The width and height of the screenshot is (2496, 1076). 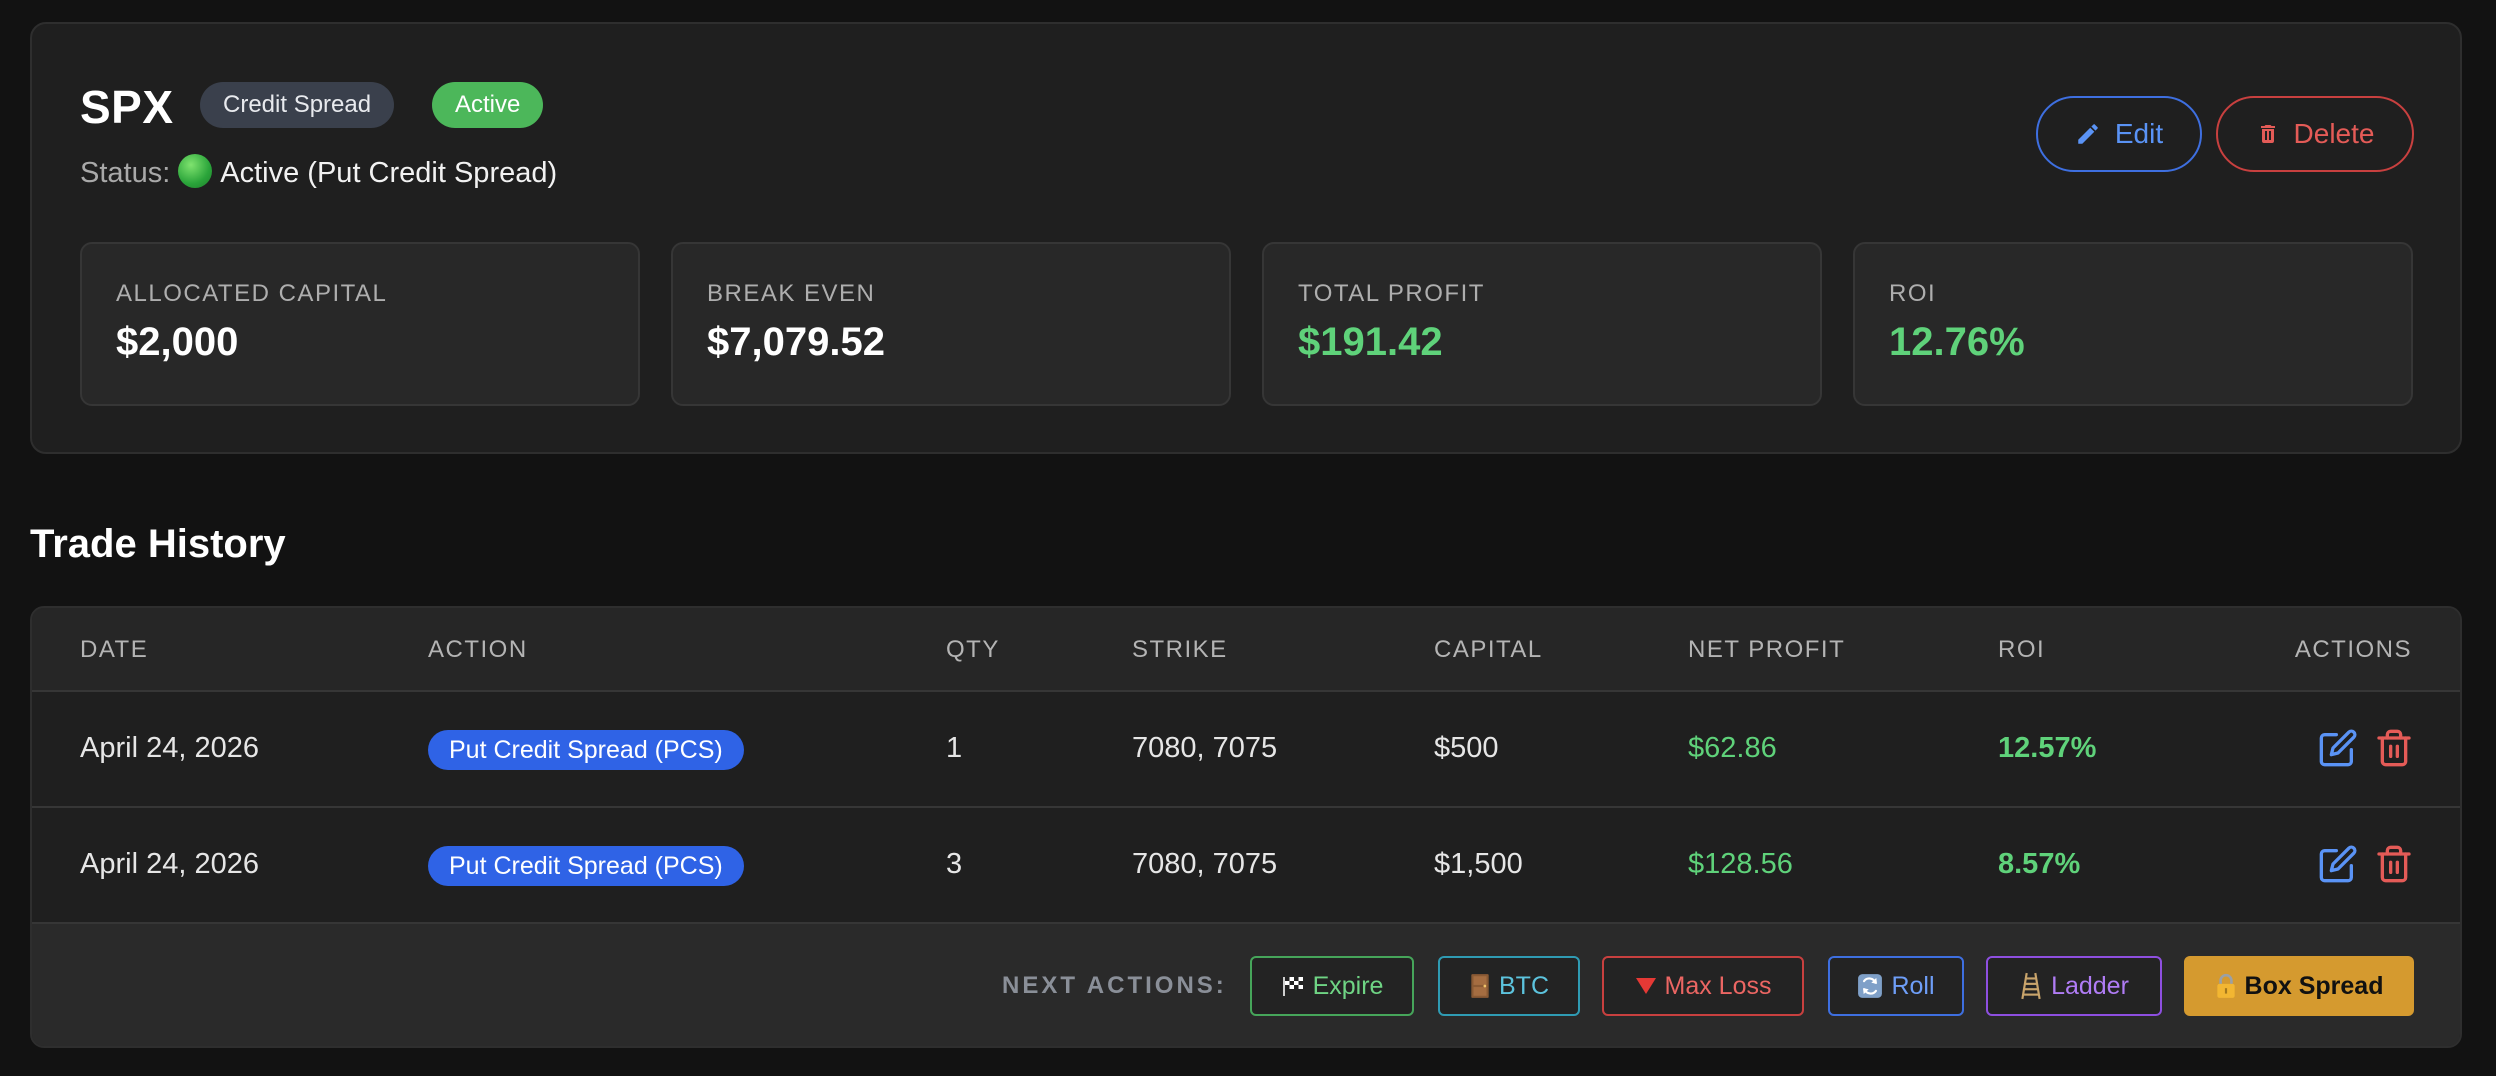 What do you see at coordinates (1870, 986) in the screenshot?
I see `cycle-arrows-icon` at bounding box center [1870, 986].